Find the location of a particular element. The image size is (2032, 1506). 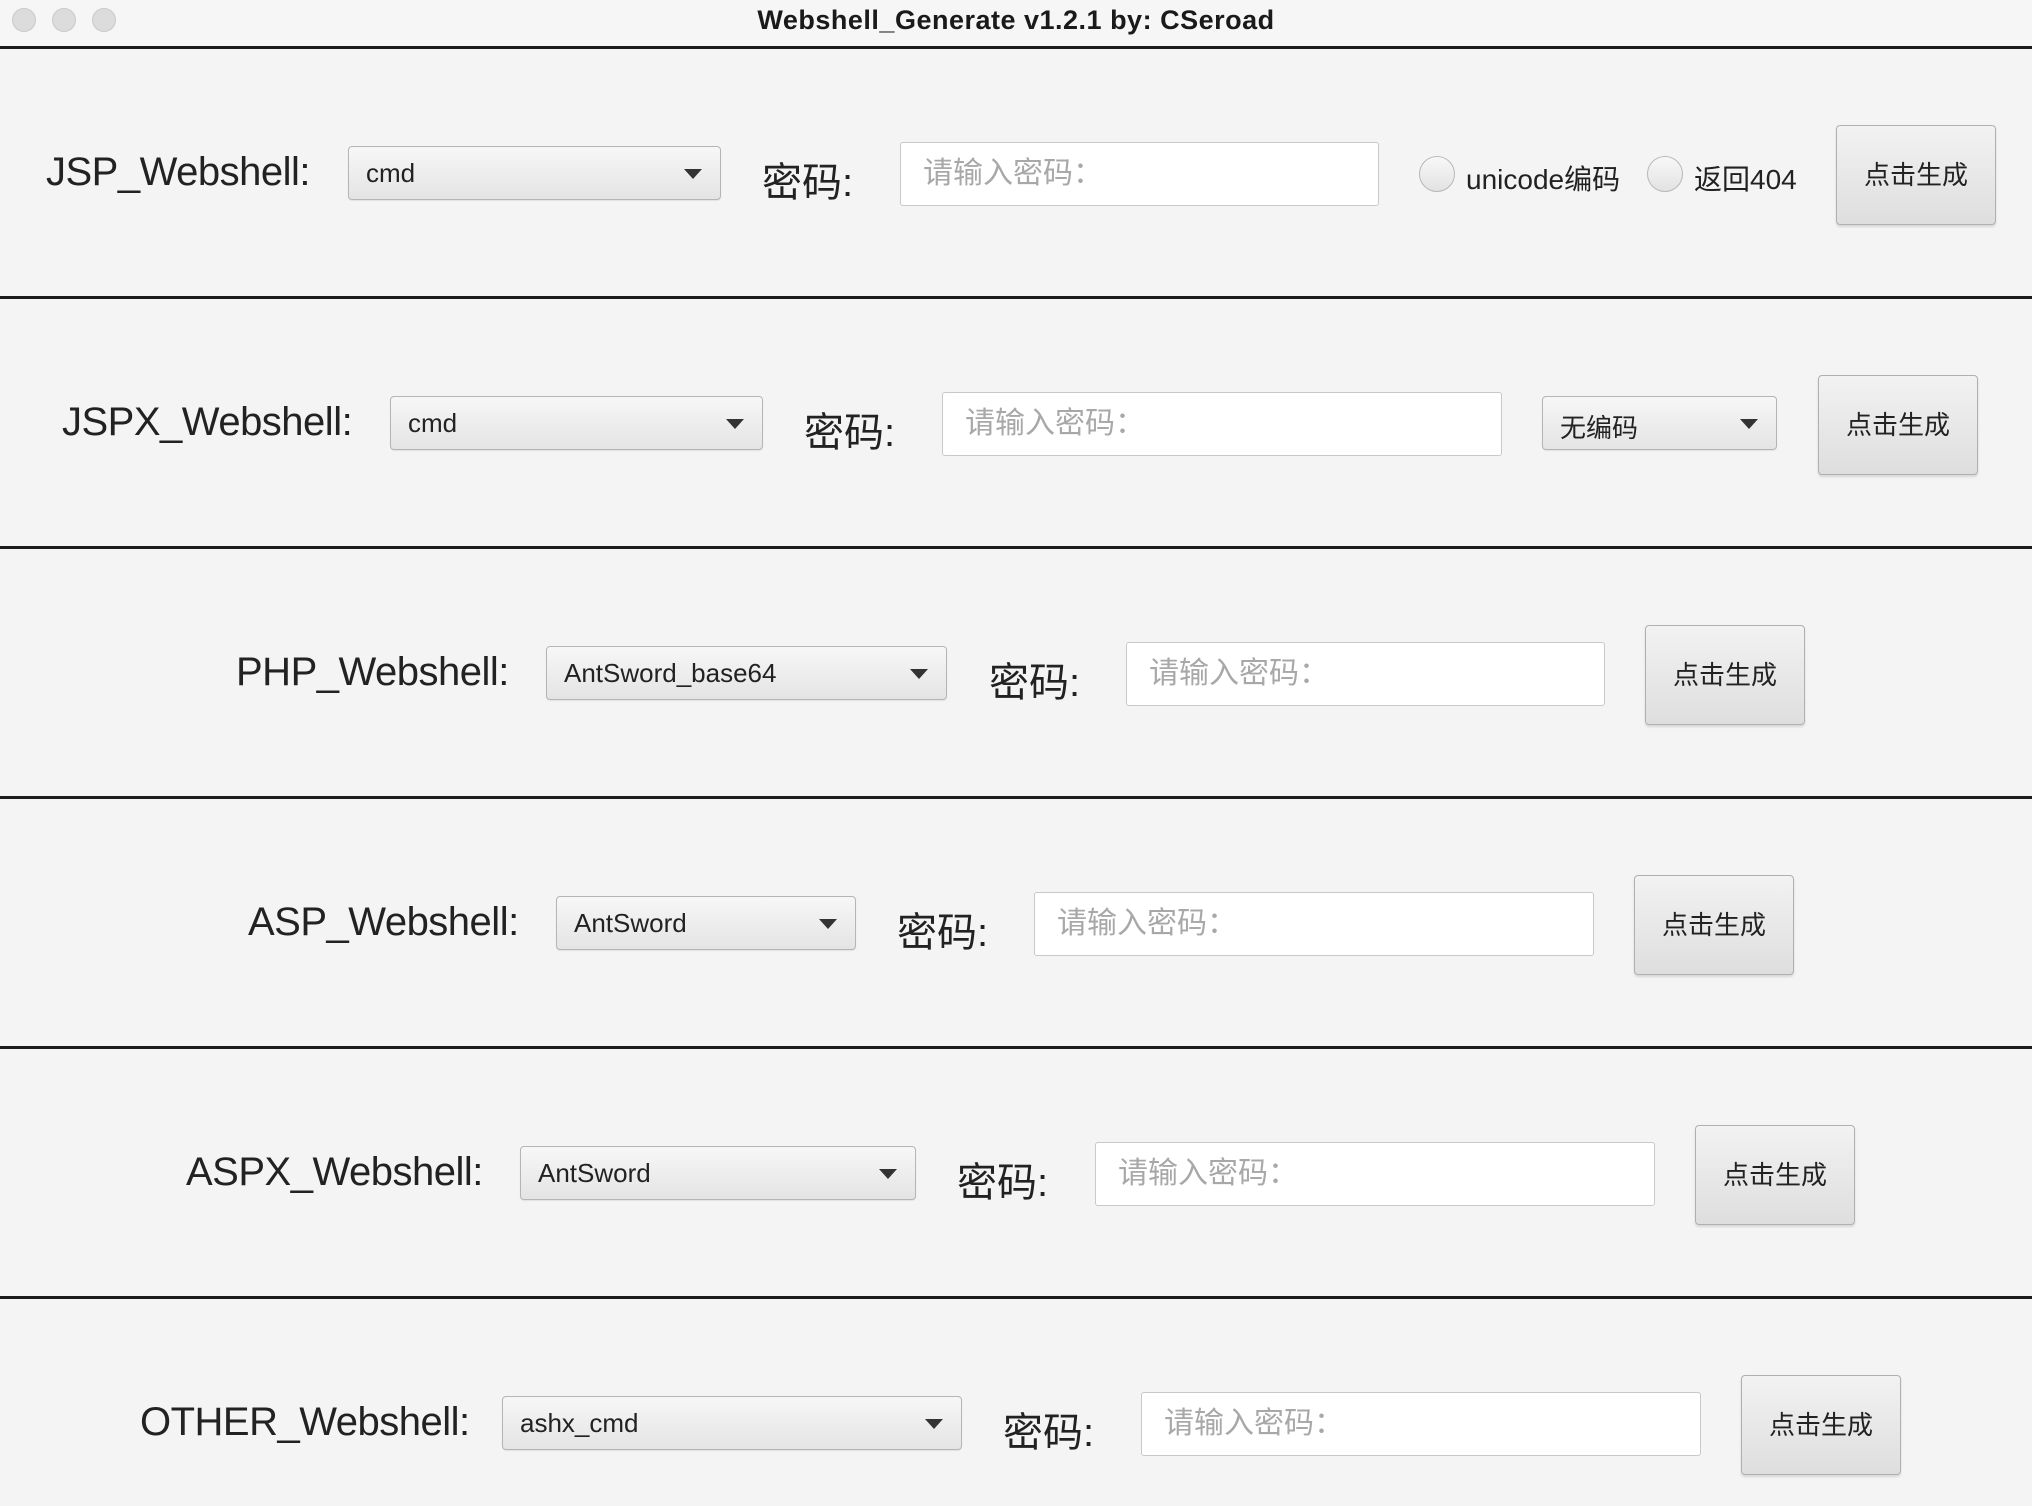

other-type-value: ashx_cmd is located at coordinates (579, 1423).